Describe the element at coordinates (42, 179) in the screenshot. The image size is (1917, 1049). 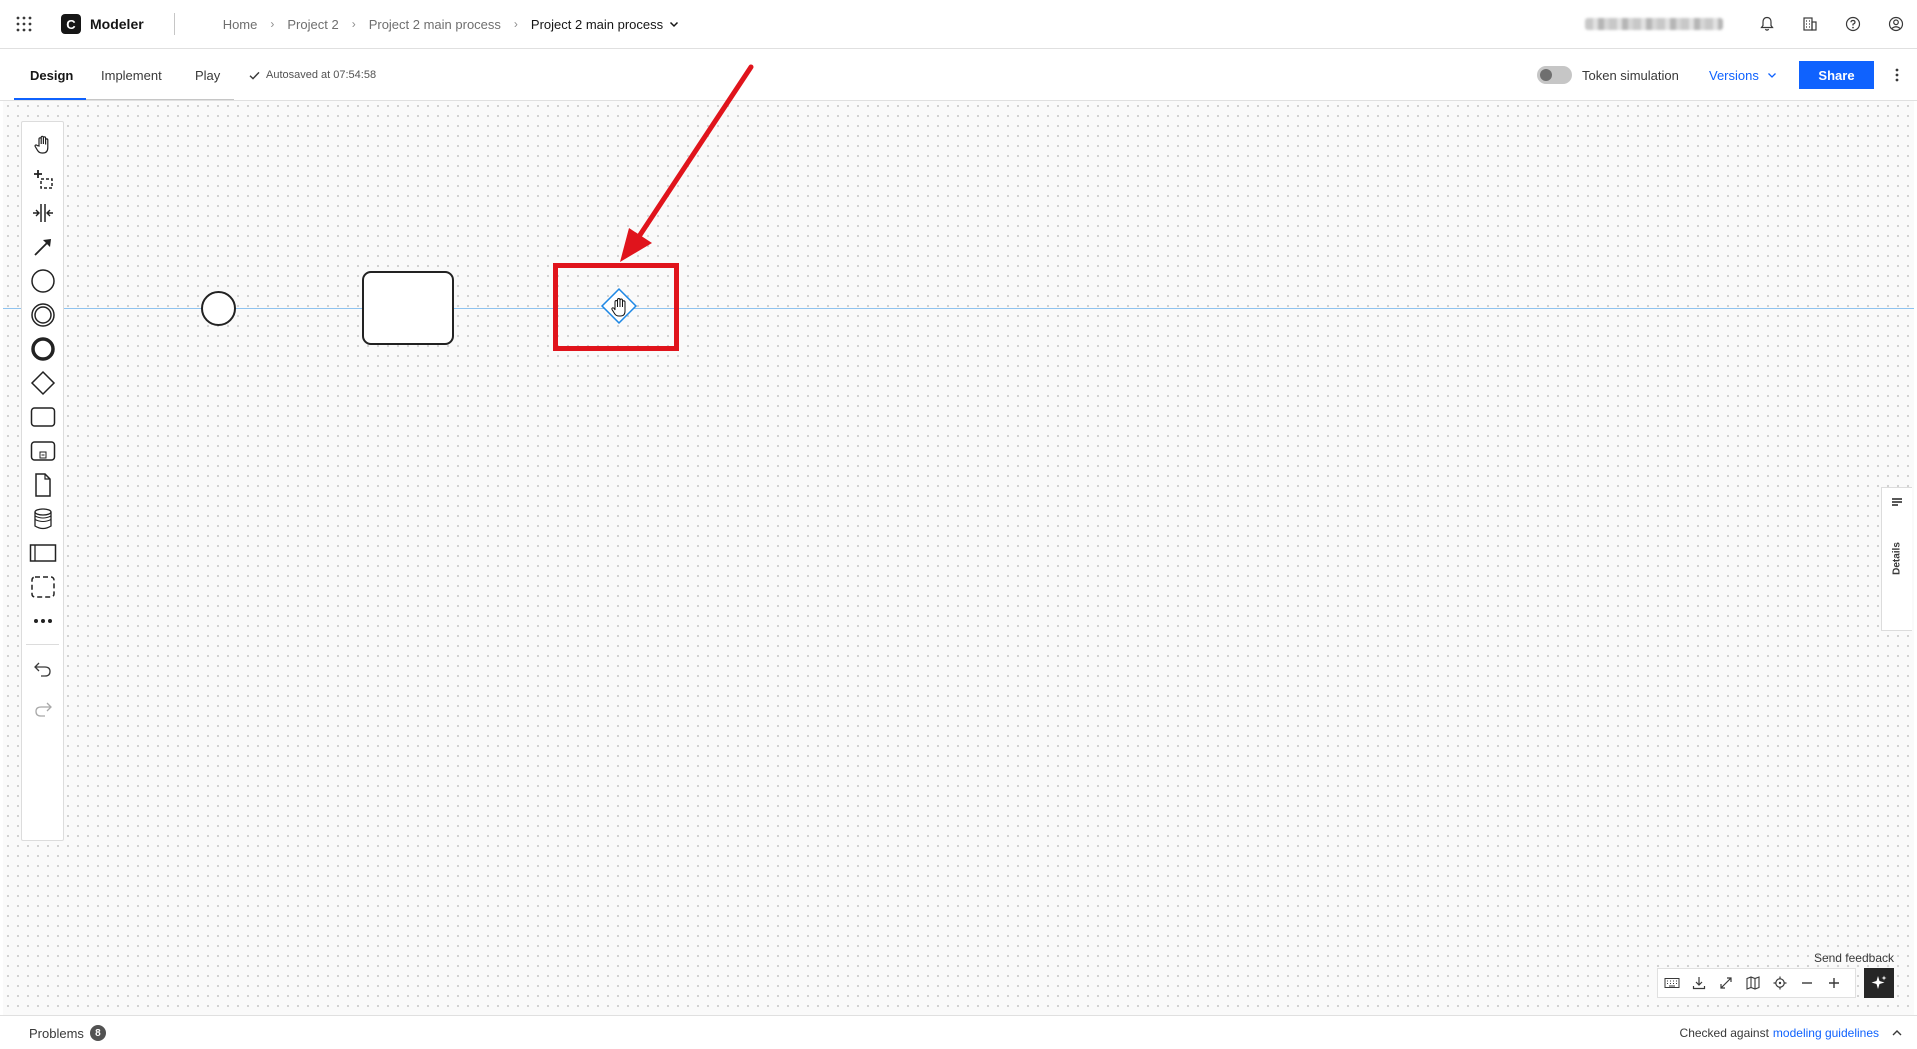
I see `lasso-tool-icon` at that location.